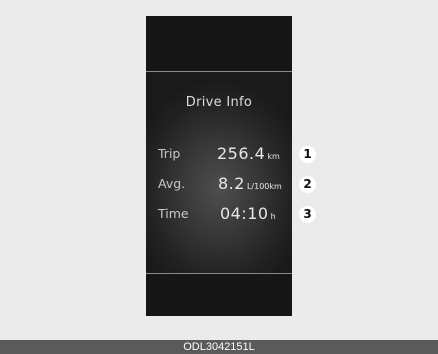 This screenshot has width=438, height=354. Describe the element at coordinates (219, 102) in the screenshot. I see `display-title: Drive Info` at that location.